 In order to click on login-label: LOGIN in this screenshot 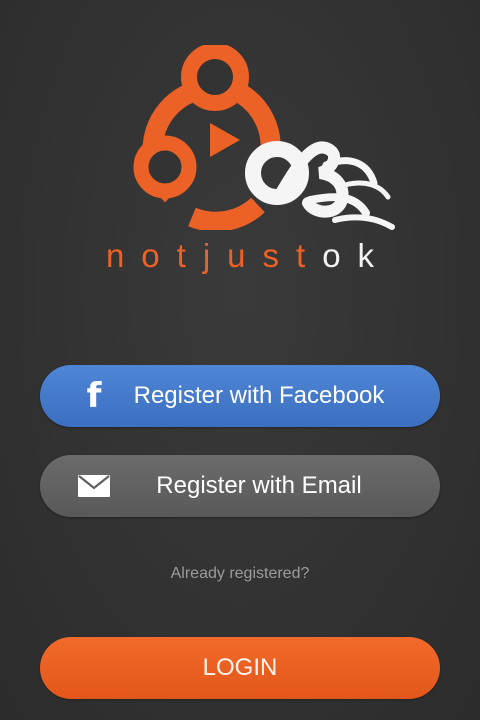, I will do `click(240, 667)`.